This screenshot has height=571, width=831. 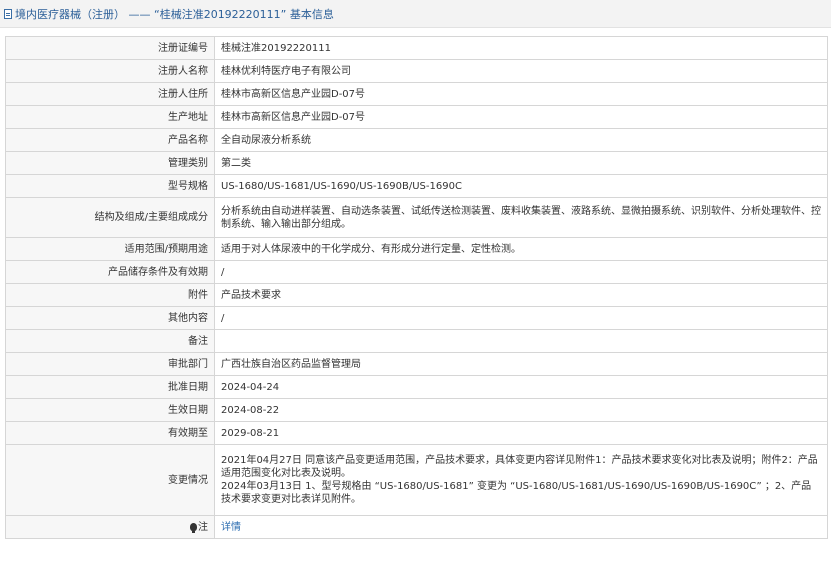 What do you see at coordinates (110, 480) in the screenshot?
I see `field-label: 变更情况` at bounding box center [110, 480].